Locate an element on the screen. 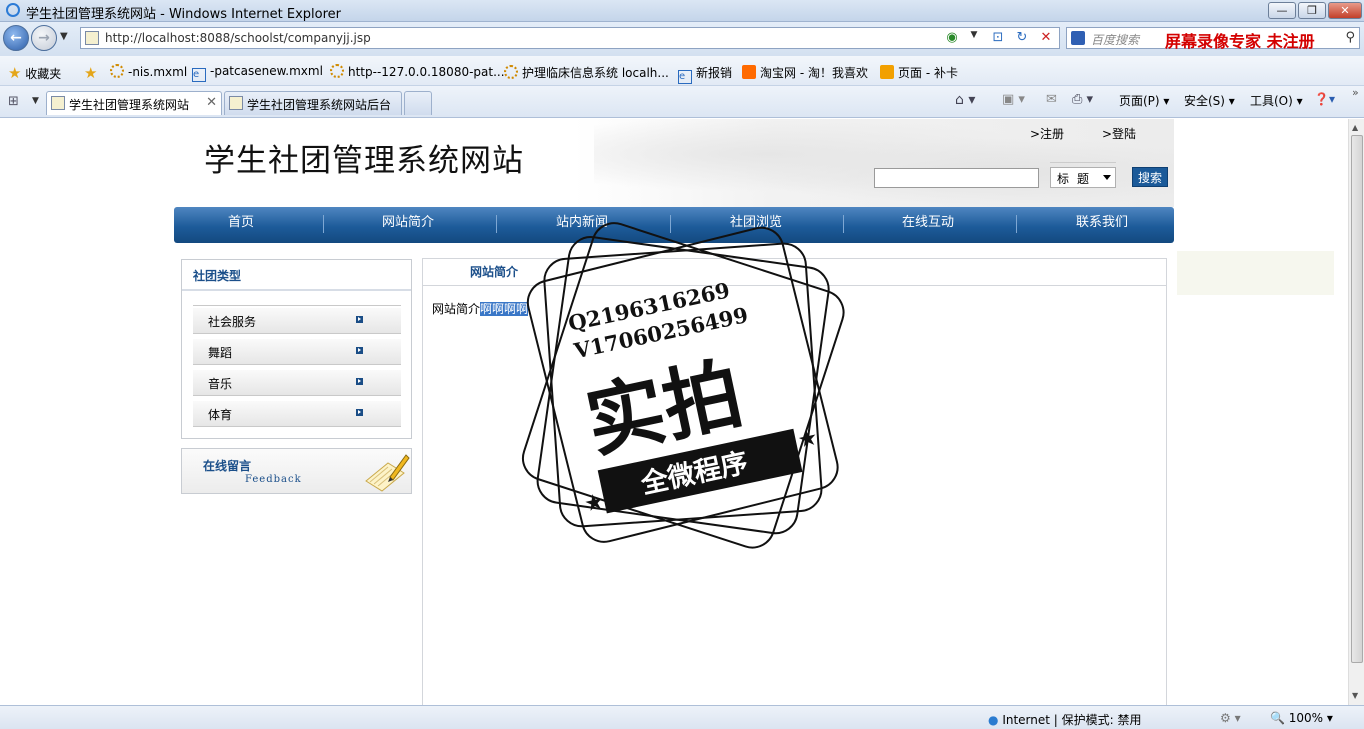 This screenshot has height=729, width=1364. tab-admin-label: 学生社团管理系统网站后台 is located at coordinates (319, 105).